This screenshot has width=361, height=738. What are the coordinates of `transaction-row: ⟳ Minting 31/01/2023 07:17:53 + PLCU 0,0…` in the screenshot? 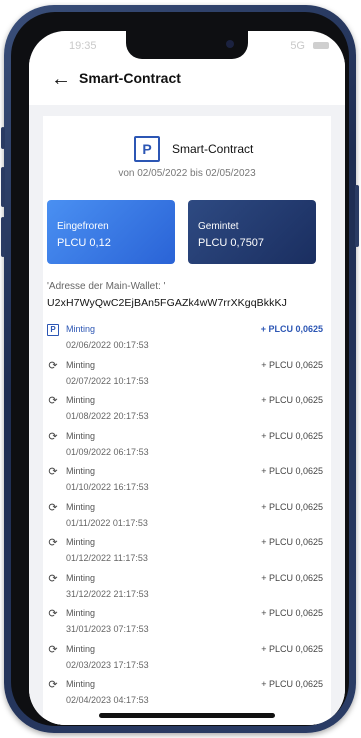 It's located at (187, 623).